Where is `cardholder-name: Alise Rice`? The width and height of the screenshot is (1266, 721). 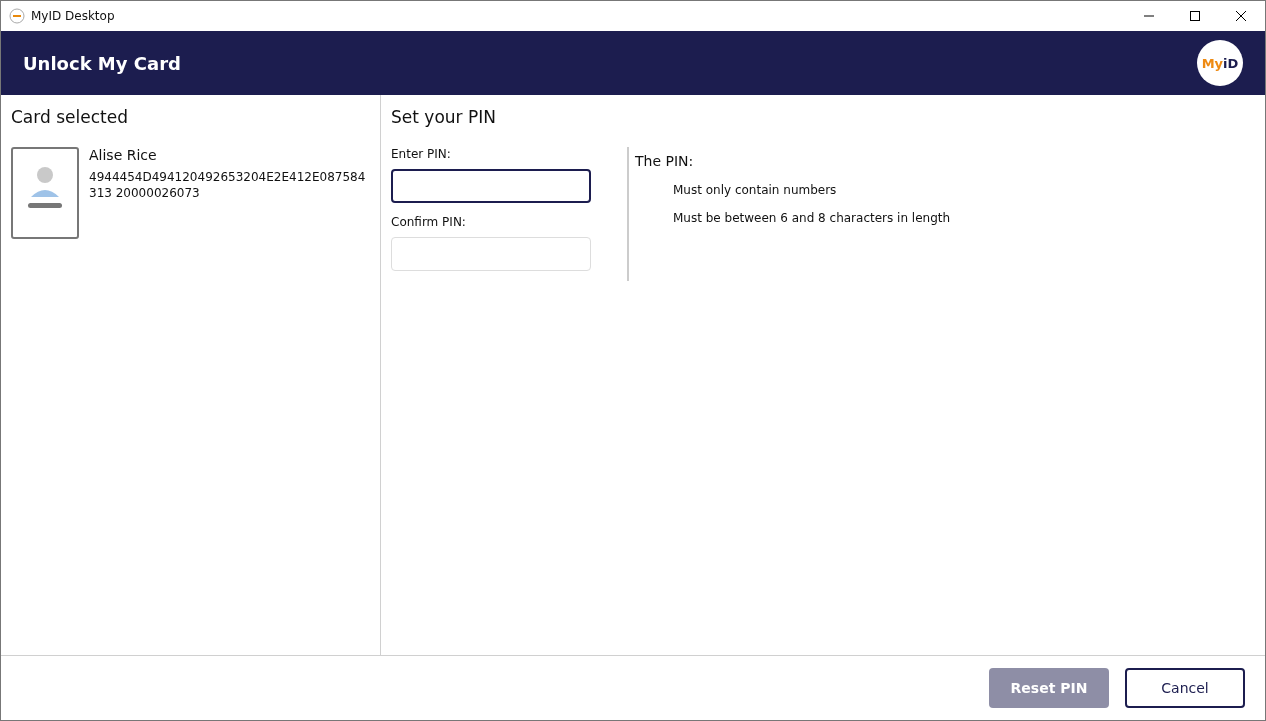 cardholder-name: Alise Rice is located at coordinates (123, 155).